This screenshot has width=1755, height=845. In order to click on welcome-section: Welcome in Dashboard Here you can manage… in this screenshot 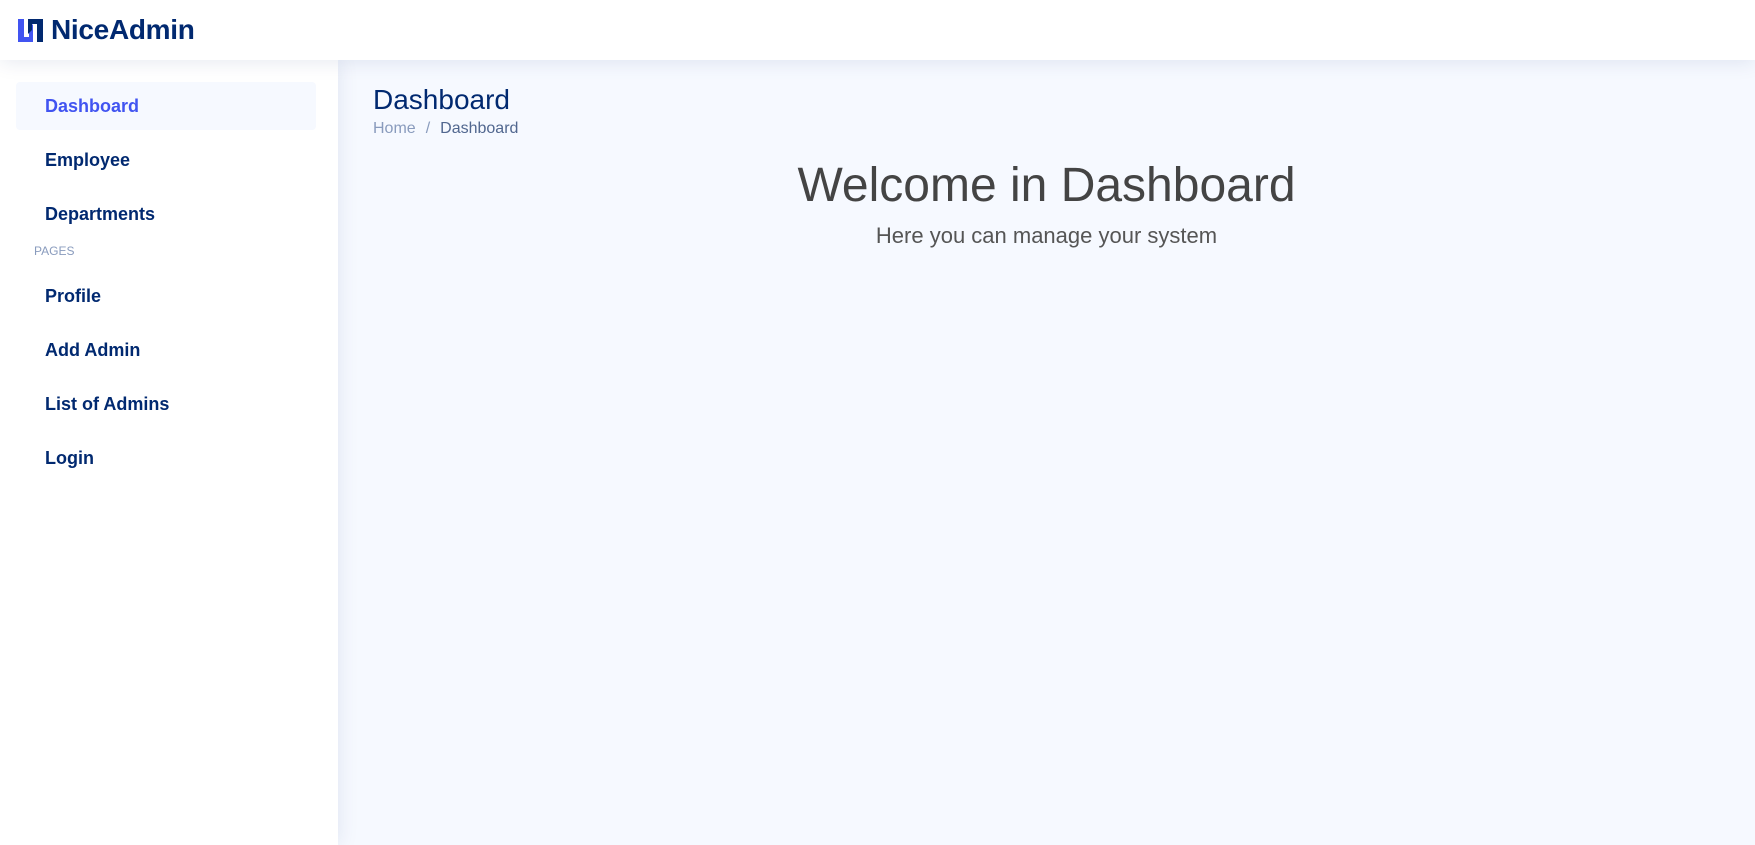, I will do `click(1046, 203)`.